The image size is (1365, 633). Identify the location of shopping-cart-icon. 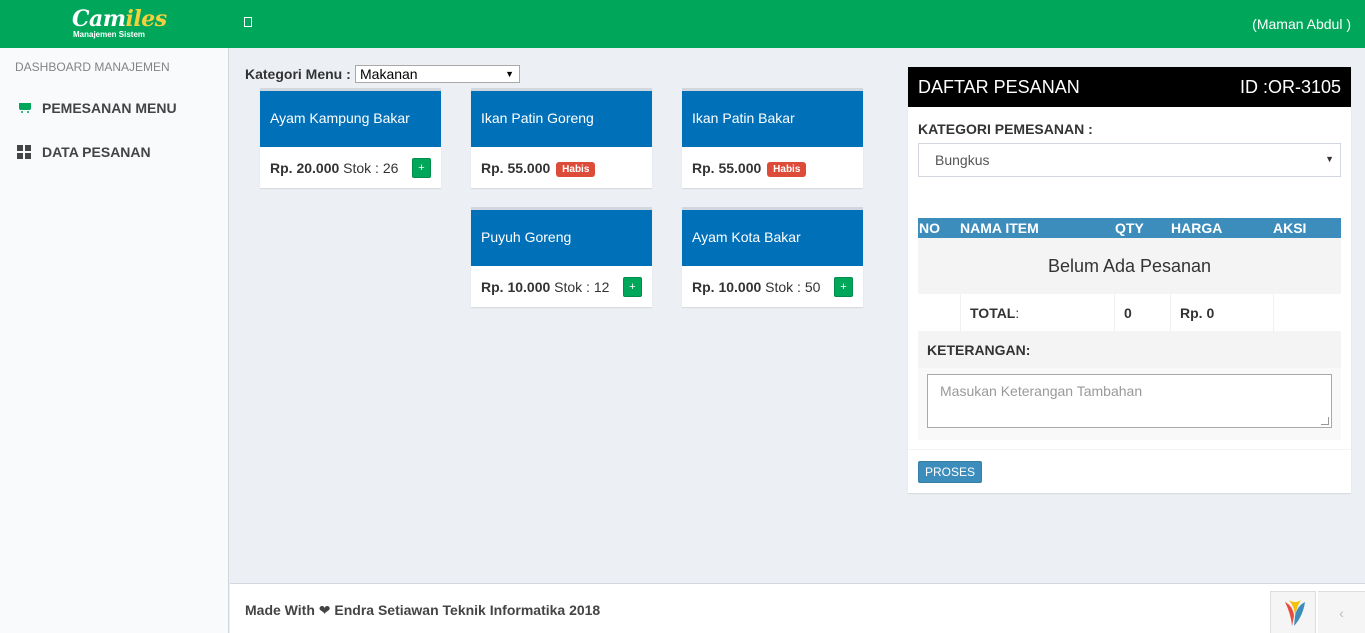
(25, 108).